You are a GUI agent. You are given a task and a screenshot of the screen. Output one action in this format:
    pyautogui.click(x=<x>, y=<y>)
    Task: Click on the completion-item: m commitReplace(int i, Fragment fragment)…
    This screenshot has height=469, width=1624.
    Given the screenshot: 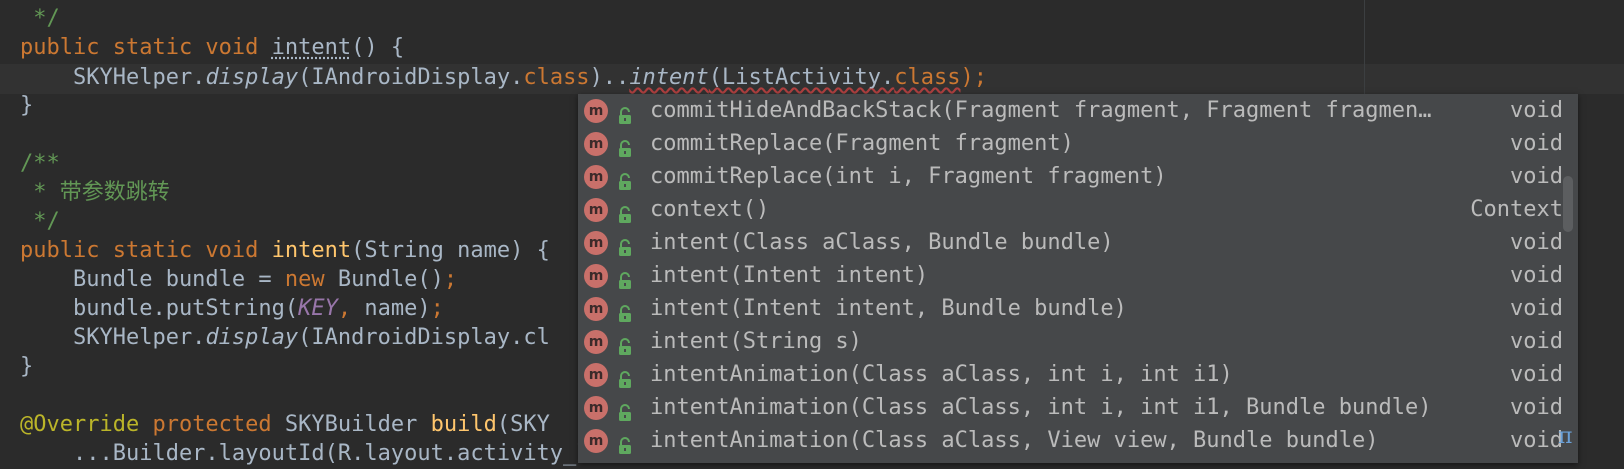 What is the action you would take?
    pyautogui.click(x=1070, y=177)
    